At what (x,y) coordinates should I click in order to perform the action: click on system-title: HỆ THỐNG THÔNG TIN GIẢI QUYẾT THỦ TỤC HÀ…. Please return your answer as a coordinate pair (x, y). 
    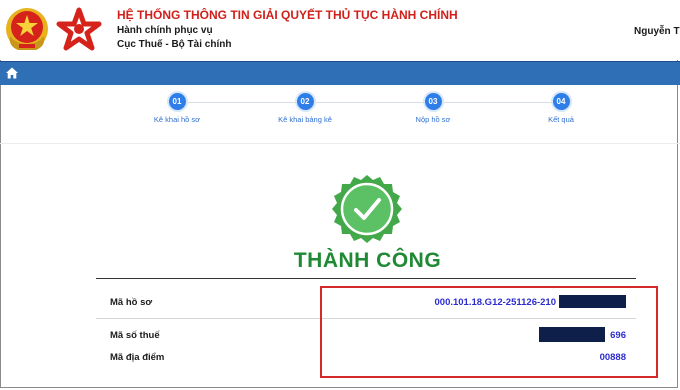
    Looking at the image, I should click on (287, 15).